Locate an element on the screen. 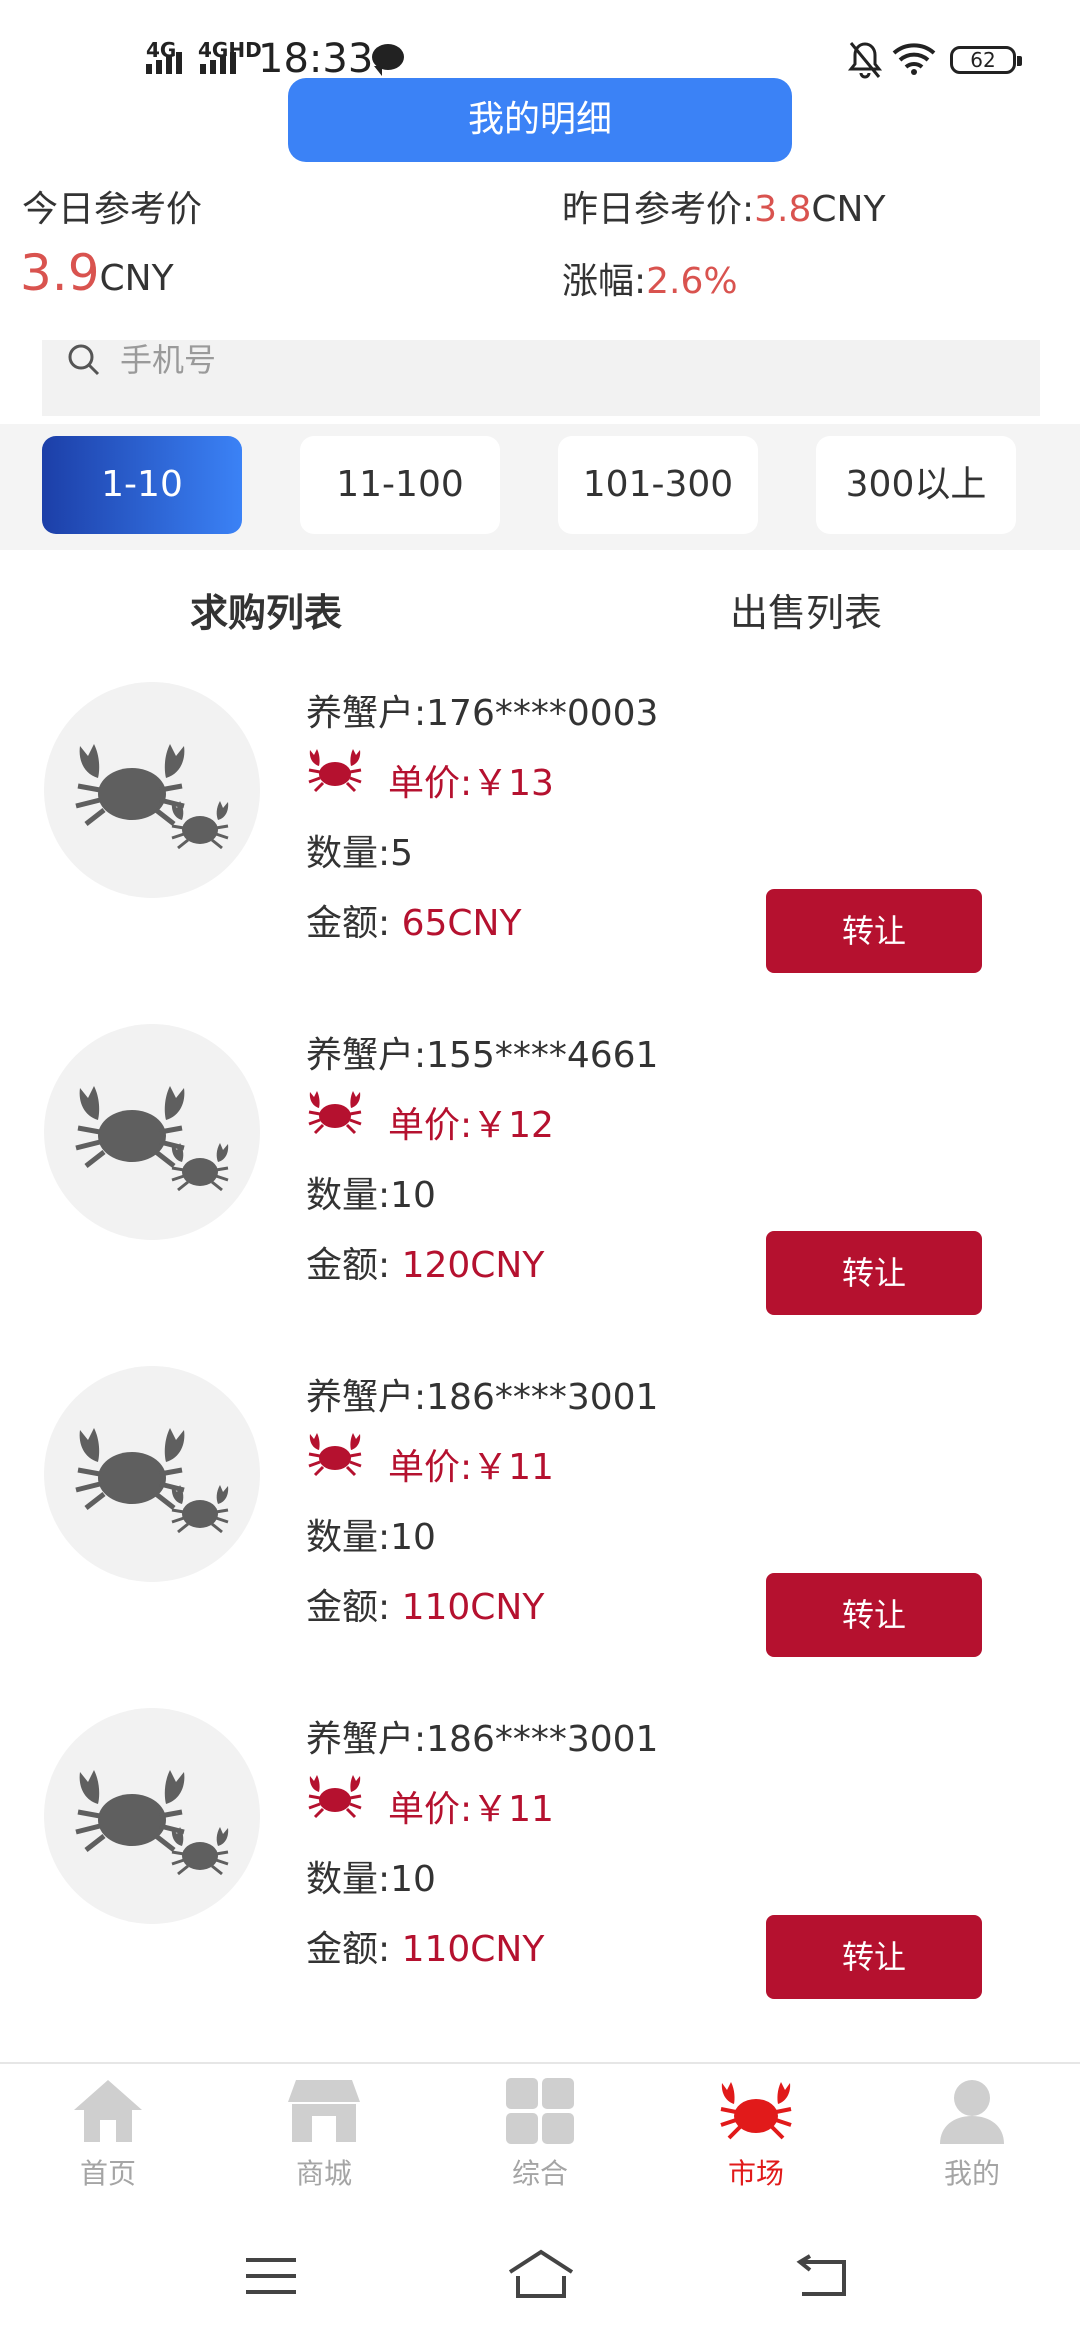  range-tab-300-plus: 300以上 is located at coordinates (916, 485).